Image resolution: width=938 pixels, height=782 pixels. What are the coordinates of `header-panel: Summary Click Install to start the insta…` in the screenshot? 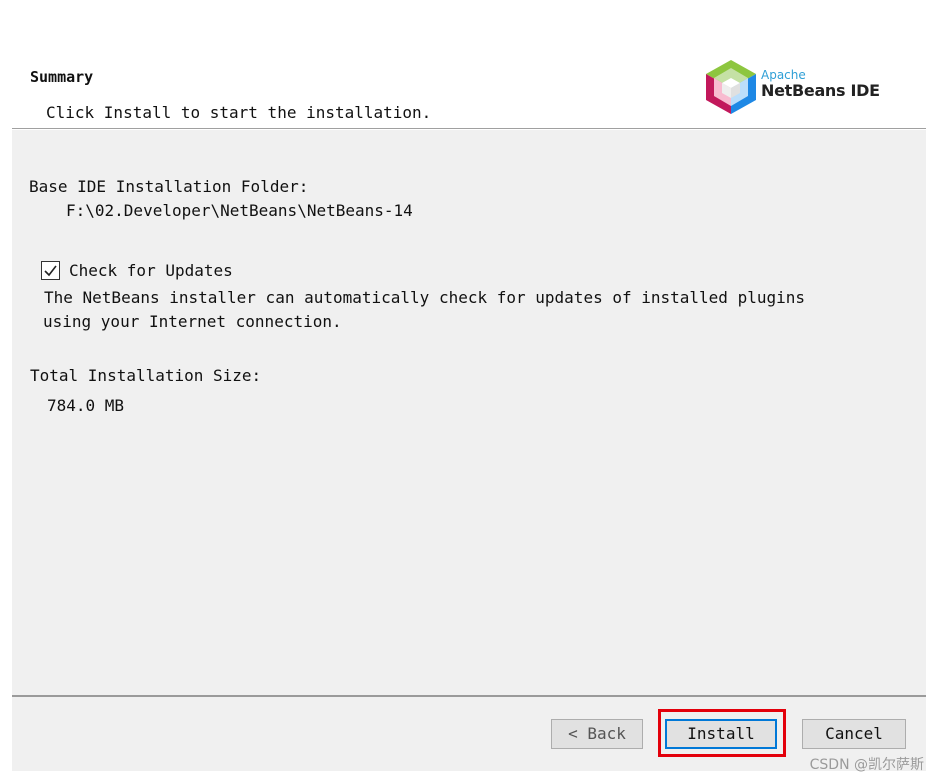 It's located at (469, 89).